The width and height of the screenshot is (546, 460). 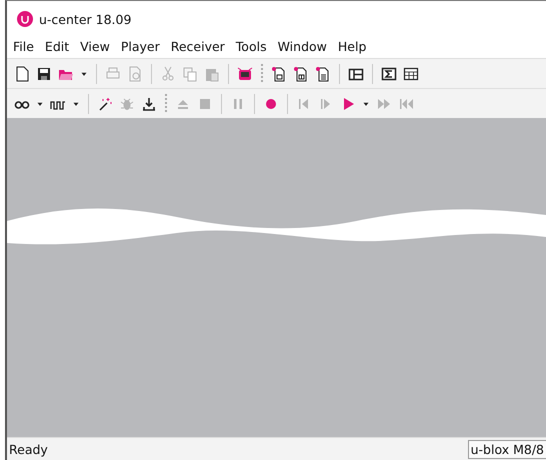 What do you see at coordinates (25, 19) in the screenshot?
I see `app-logo-icon` at bounding box center [25, 19].